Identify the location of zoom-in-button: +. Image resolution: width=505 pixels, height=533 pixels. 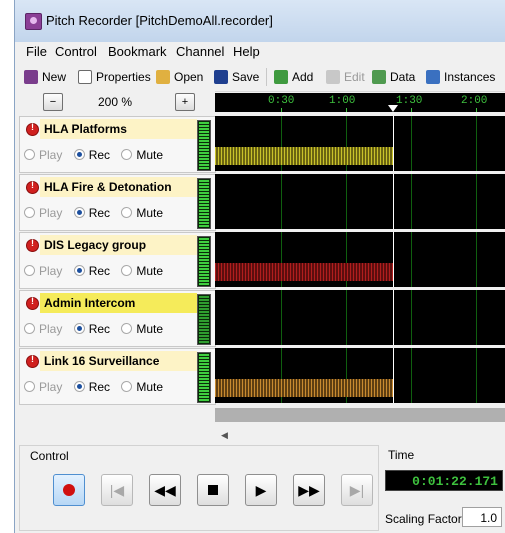
(185, 102).